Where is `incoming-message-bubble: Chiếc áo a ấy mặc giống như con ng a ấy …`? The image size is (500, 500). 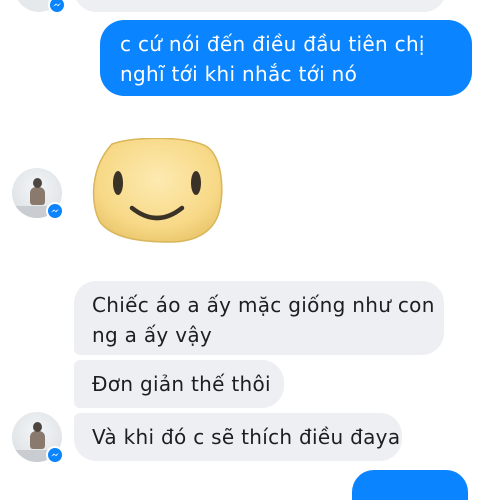
incoming-message-bubble: Chiếc áo a ấy mặc giống như con ng a ấy … is located at coordinates (259, 318).